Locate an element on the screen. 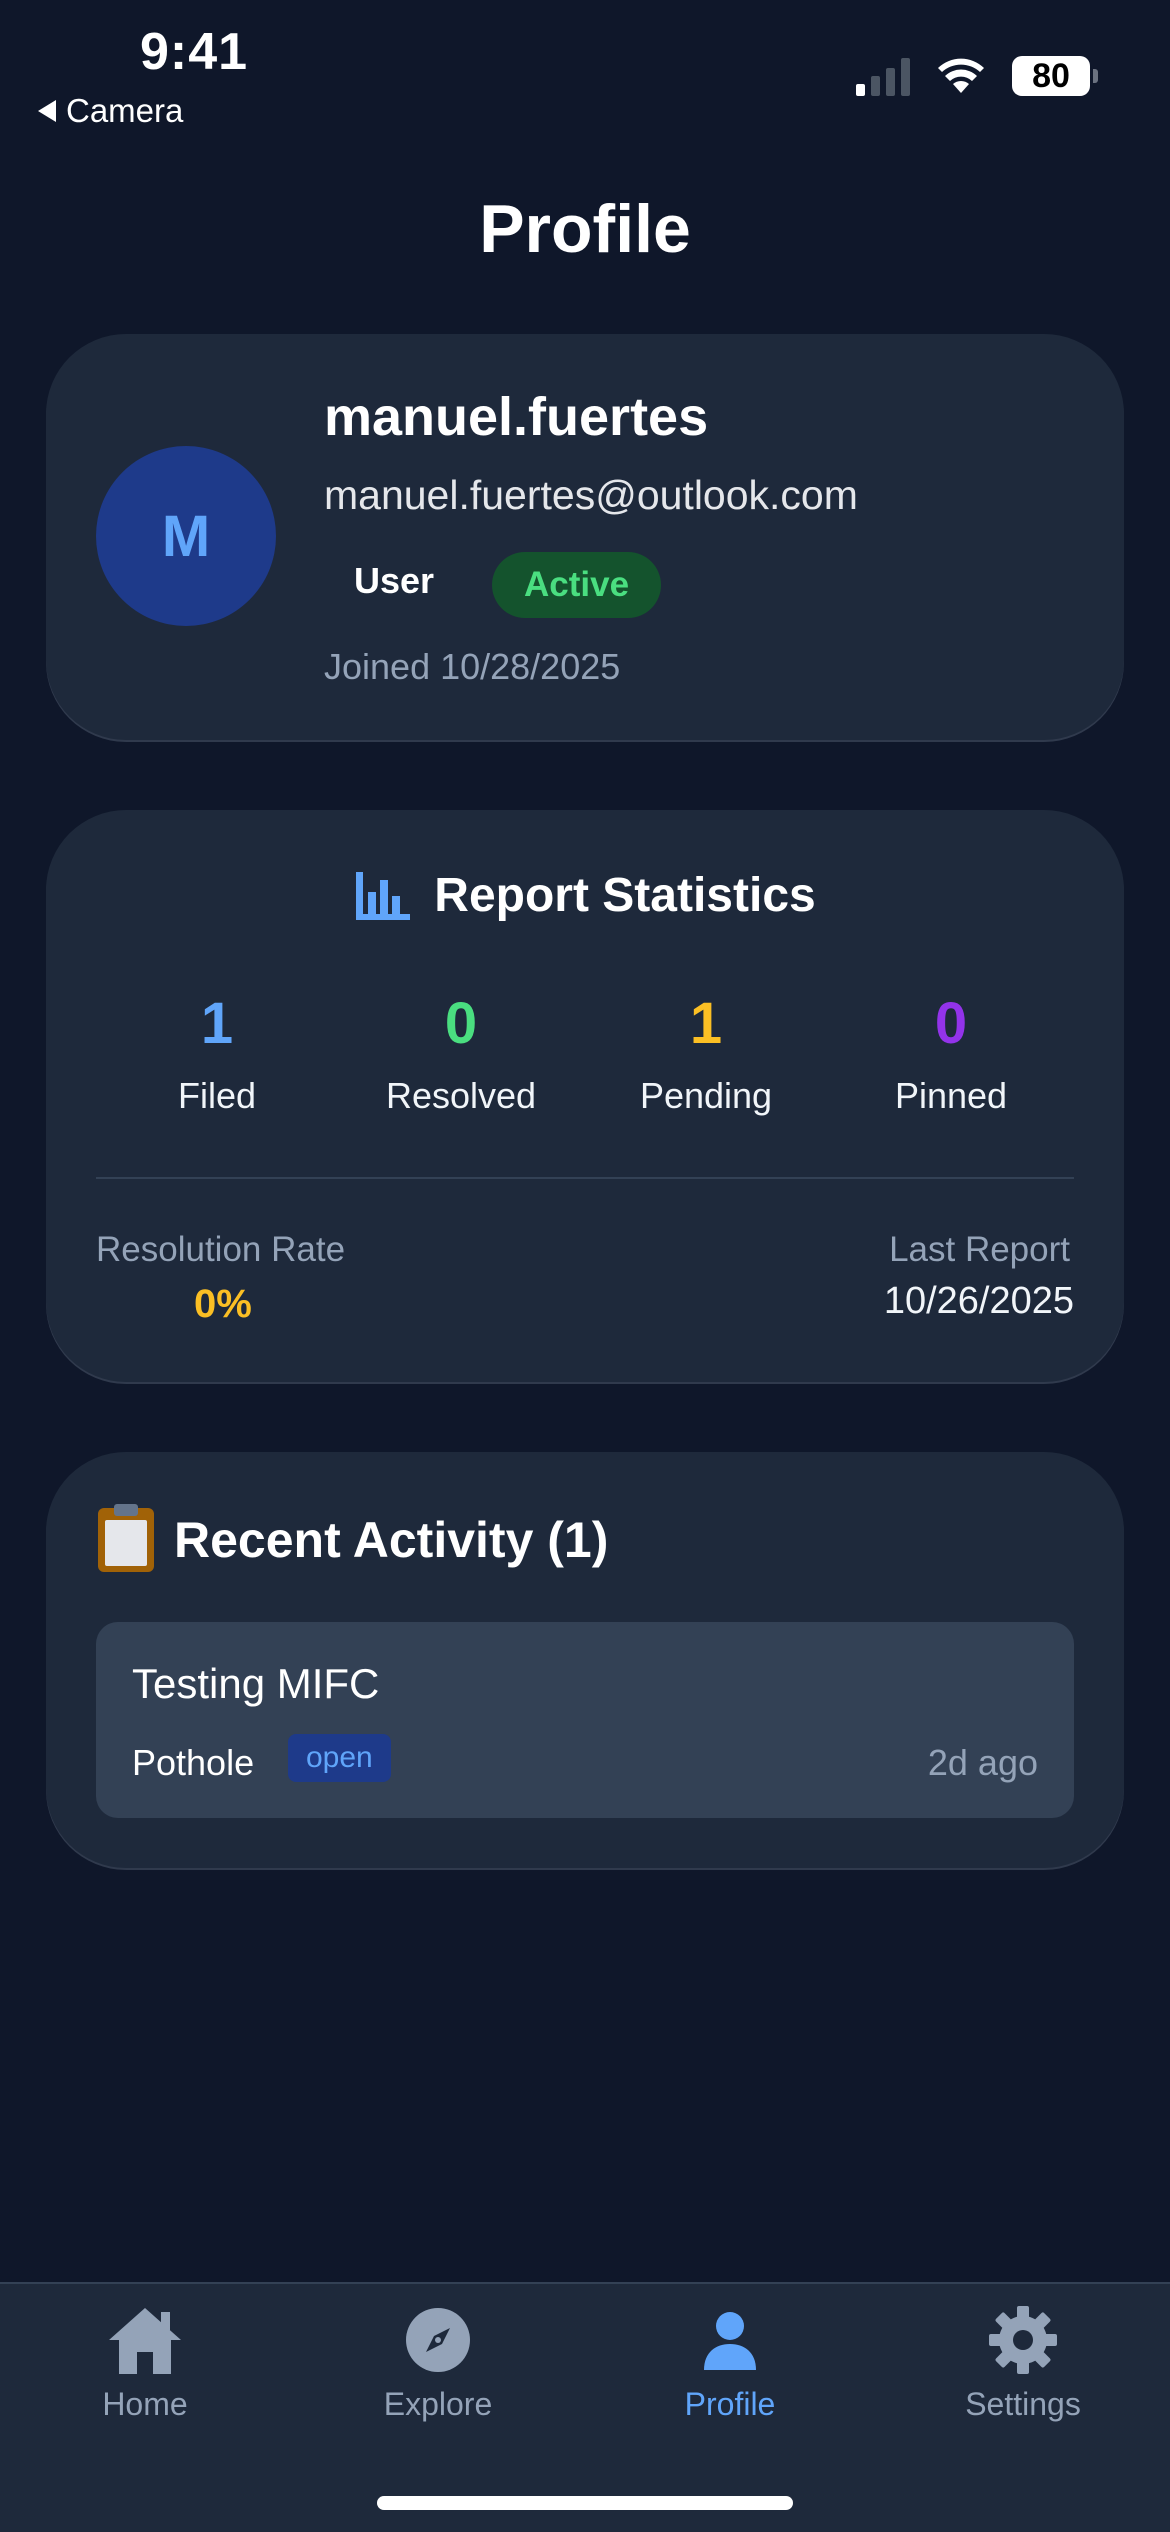 The image size is (1170, 2532). bar-chart-icon is located at coordinates (383, 895).